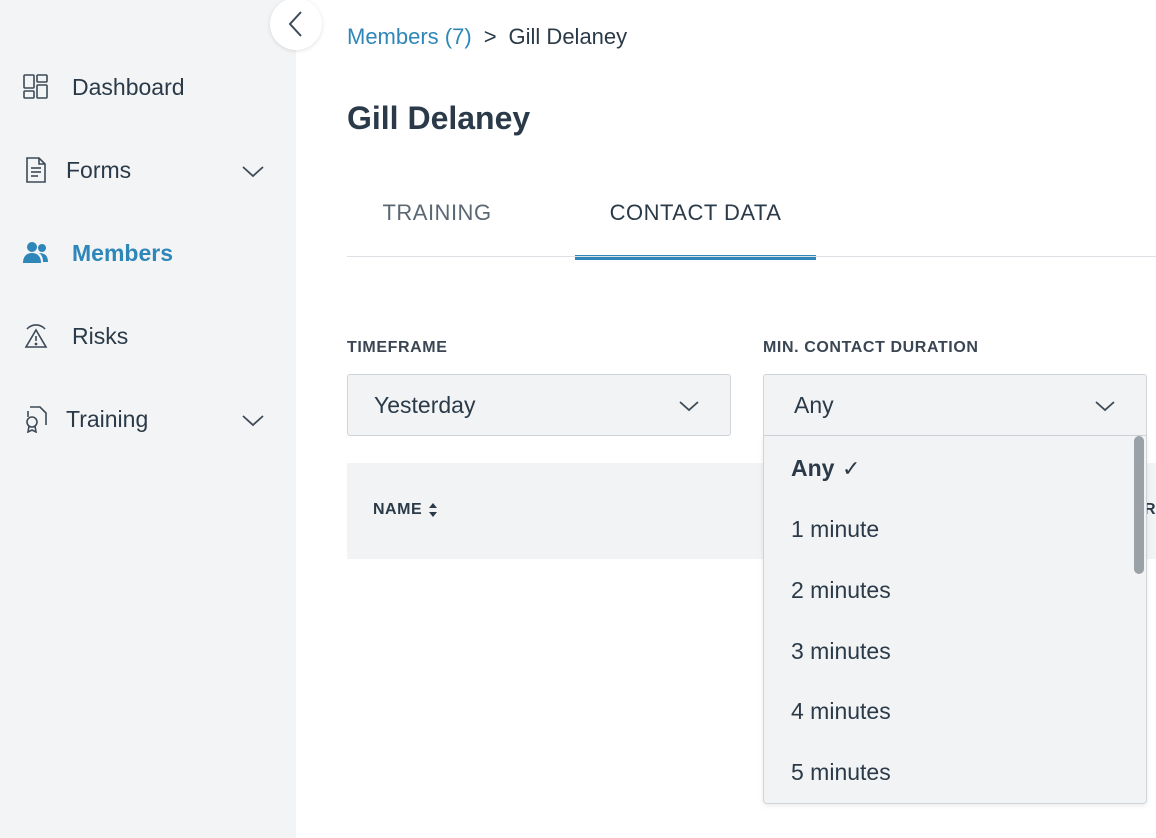  Describe the element at coordinates (568, 36) in the screenshot. I see `breadcrumb-current: Gill Delaney` at that location.